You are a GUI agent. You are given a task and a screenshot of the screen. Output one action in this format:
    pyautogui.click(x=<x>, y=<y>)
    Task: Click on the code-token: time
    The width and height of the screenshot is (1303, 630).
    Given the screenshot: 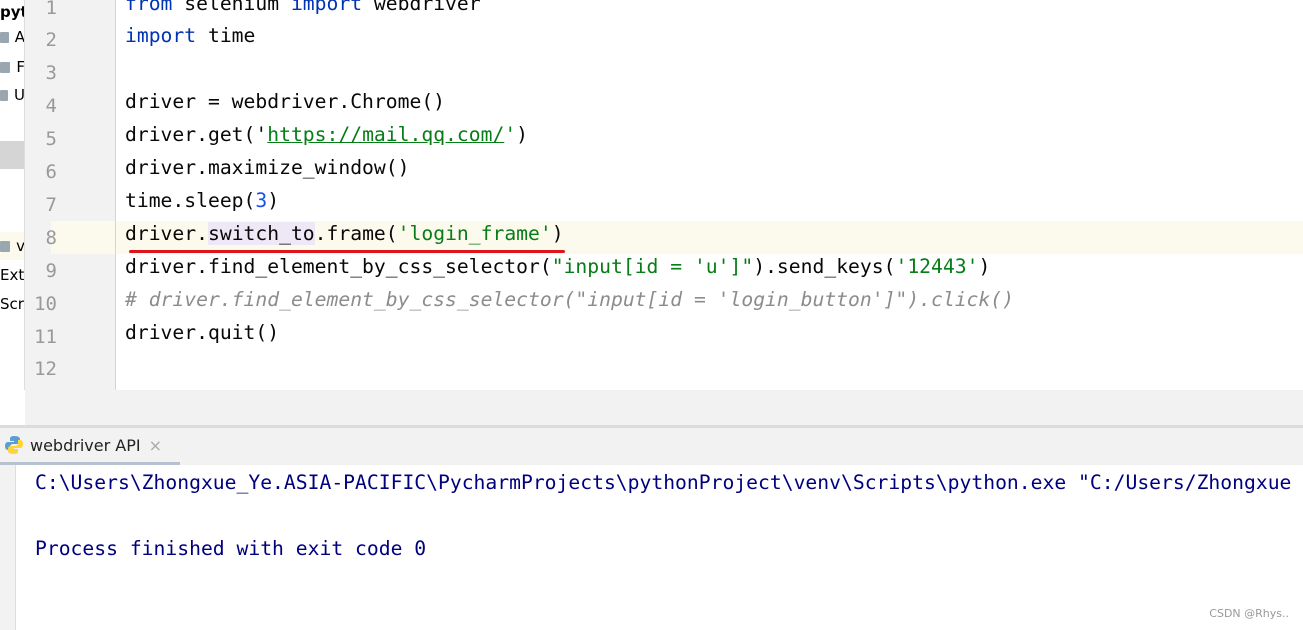 What is the action you would take?
    pyautogui.click(x=226, y=36)
    